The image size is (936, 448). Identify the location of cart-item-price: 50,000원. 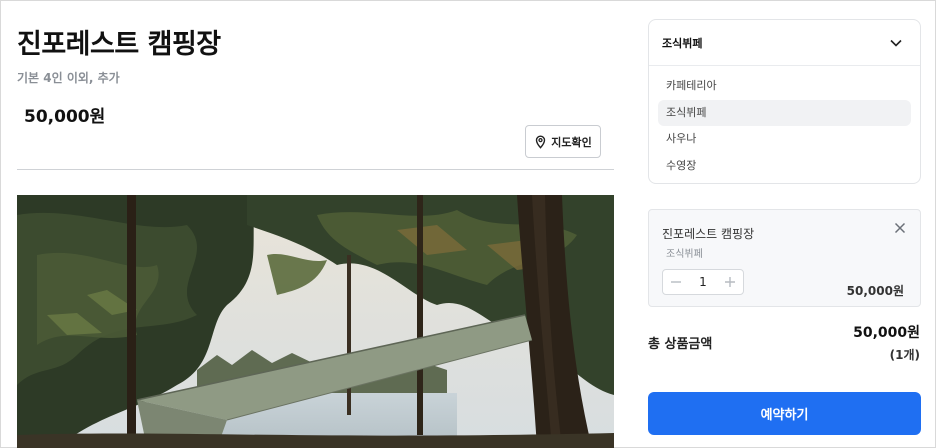
(875, 291).